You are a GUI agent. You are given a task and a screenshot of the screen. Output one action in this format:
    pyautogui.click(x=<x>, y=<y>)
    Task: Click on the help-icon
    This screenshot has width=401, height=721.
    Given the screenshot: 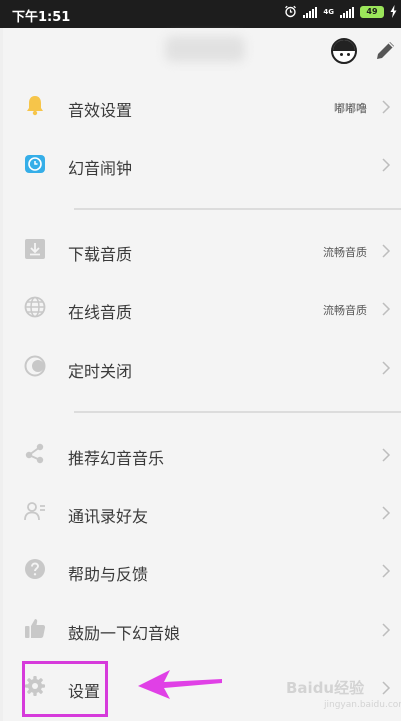 What is the action you would take?
    pyautogui.click(x=35, y=569)
    